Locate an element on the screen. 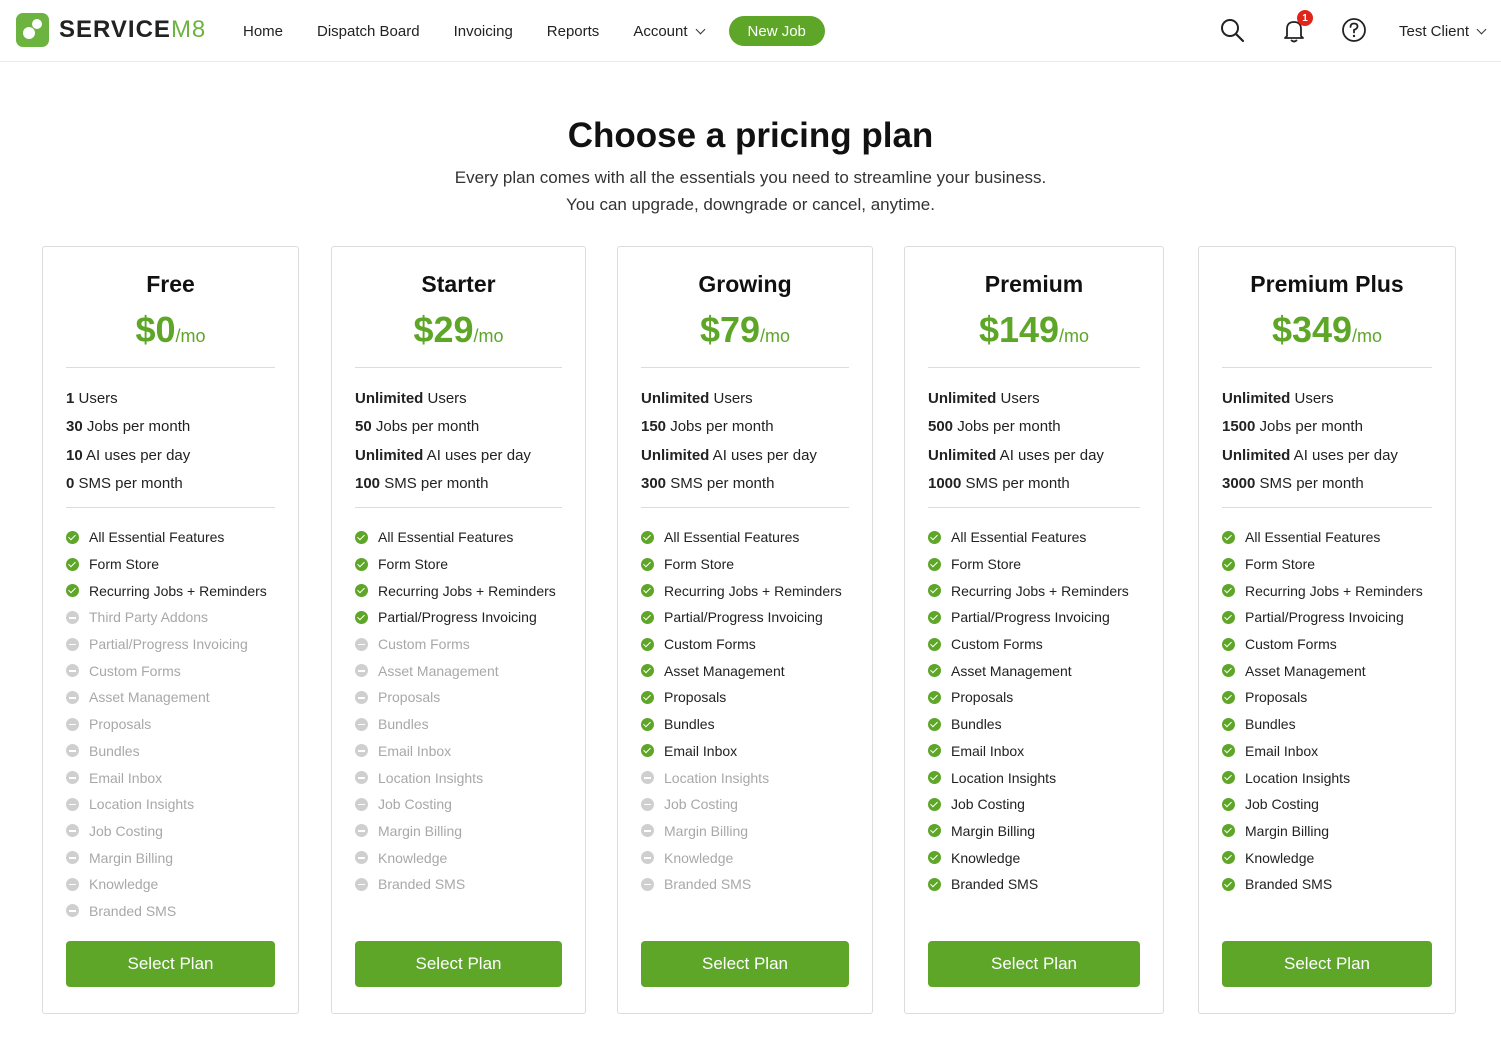 Image resolution: width=1501 pixels, height=1048 pixels. nav-dispatch-board: Dispatch Board is located at coordinates (368, 31).